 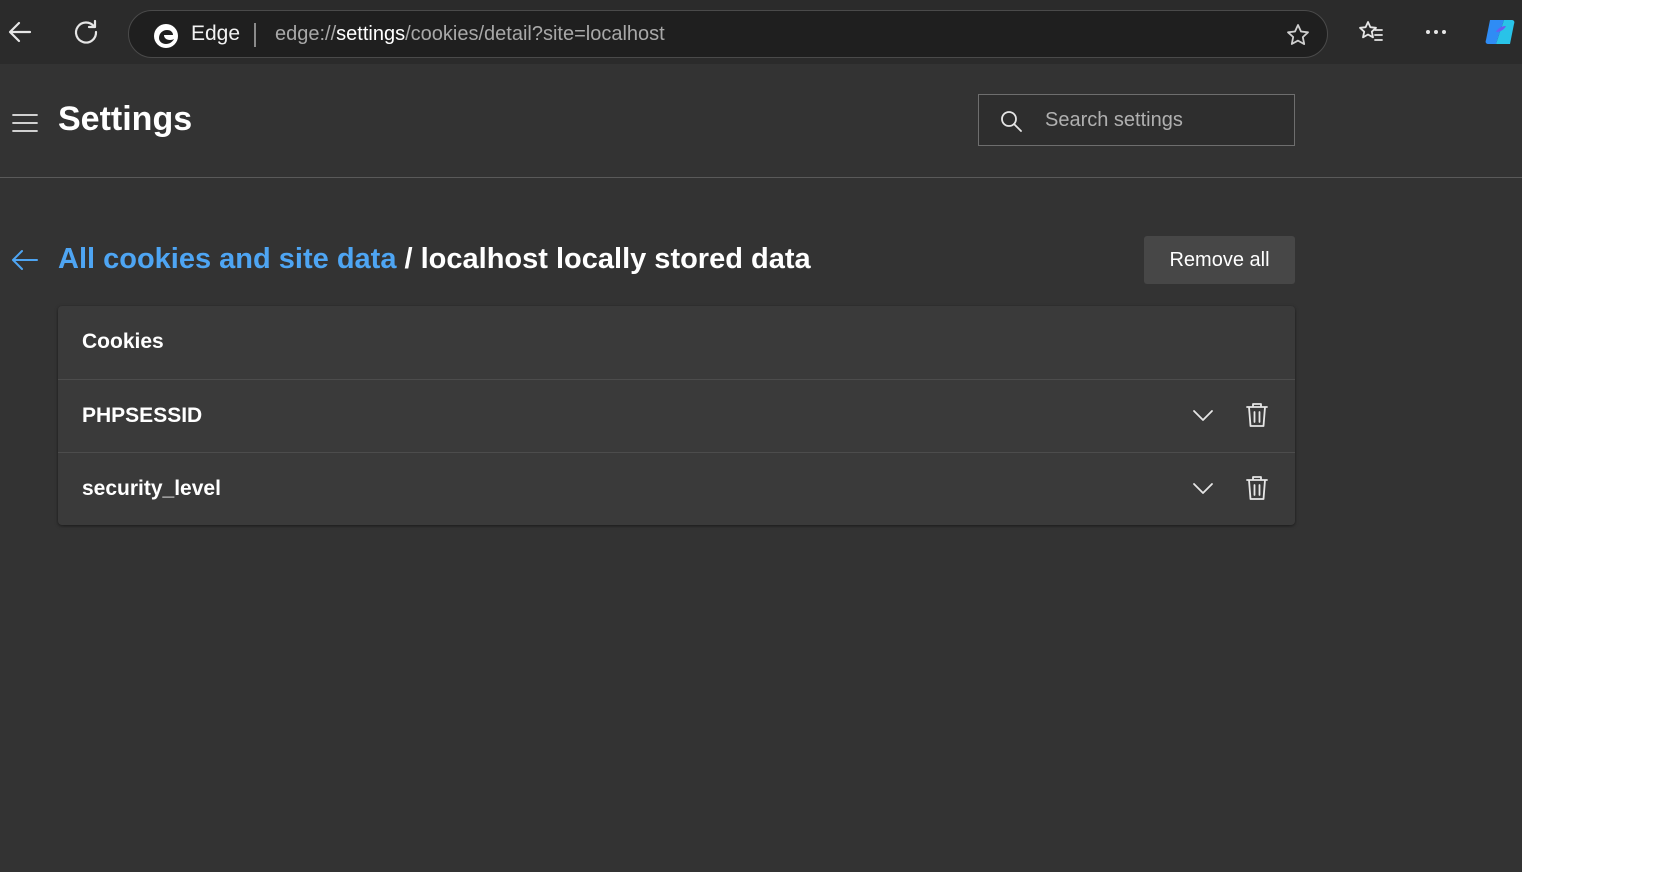 What do you see at coordinates (255, 35) in the screenshot?
I see `address-divider` at bounding box center [255, 35].